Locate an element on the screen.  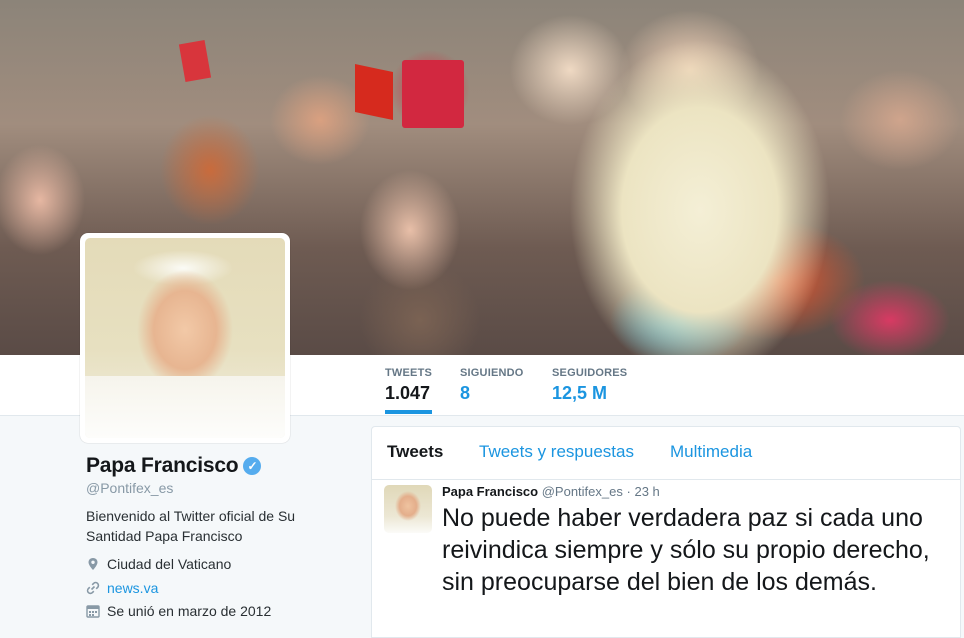
profile-website: news.va is located at coordinates (122, 588).